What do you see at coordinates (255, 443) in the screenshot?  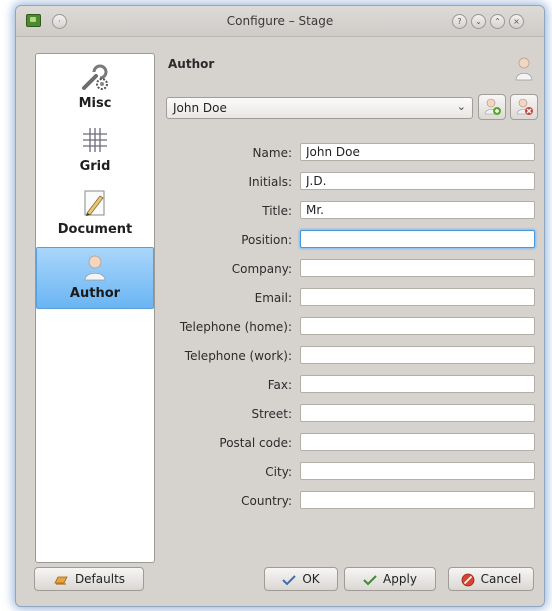 I see `postal-code-label: Postal code:` at bounding box center [255, 443].